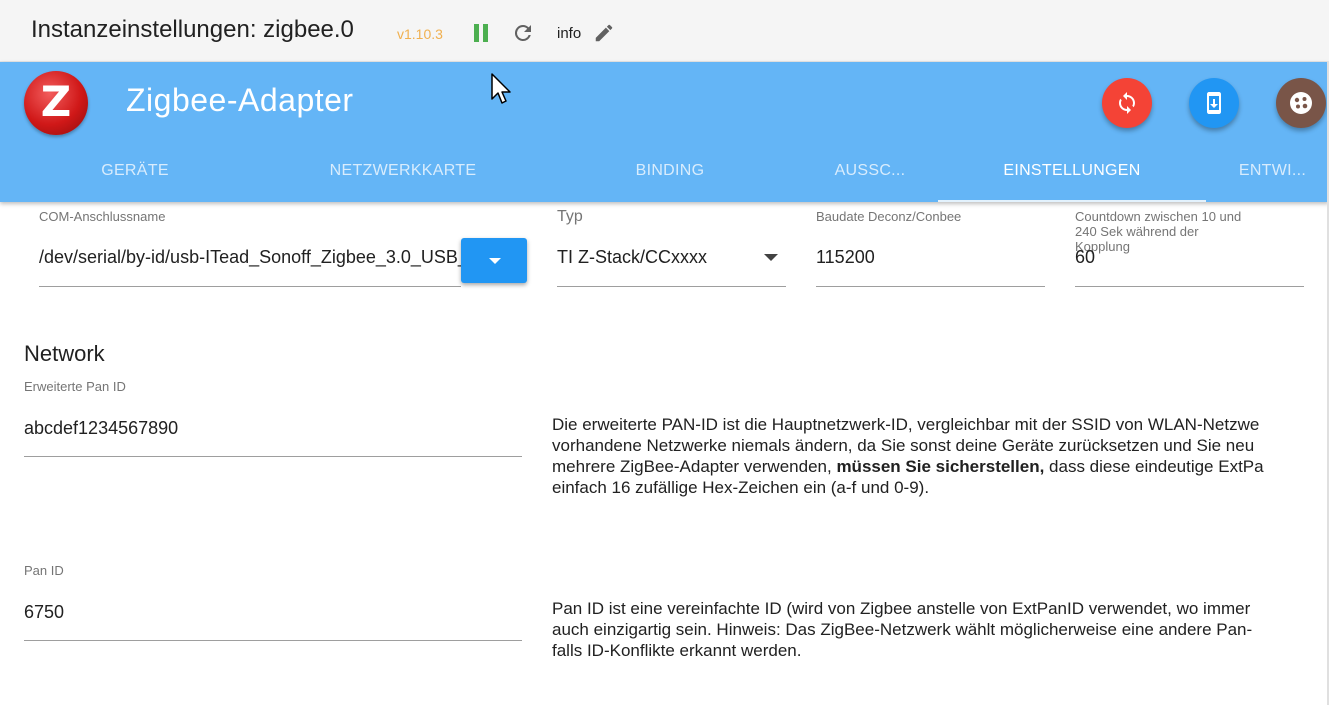 Image resolution: width=1329 pixels, height=705 pixels. What do you see at coordinates (250, 286) in the screenshot?
I see `com-port-underline` at bounding box center [250, 286].